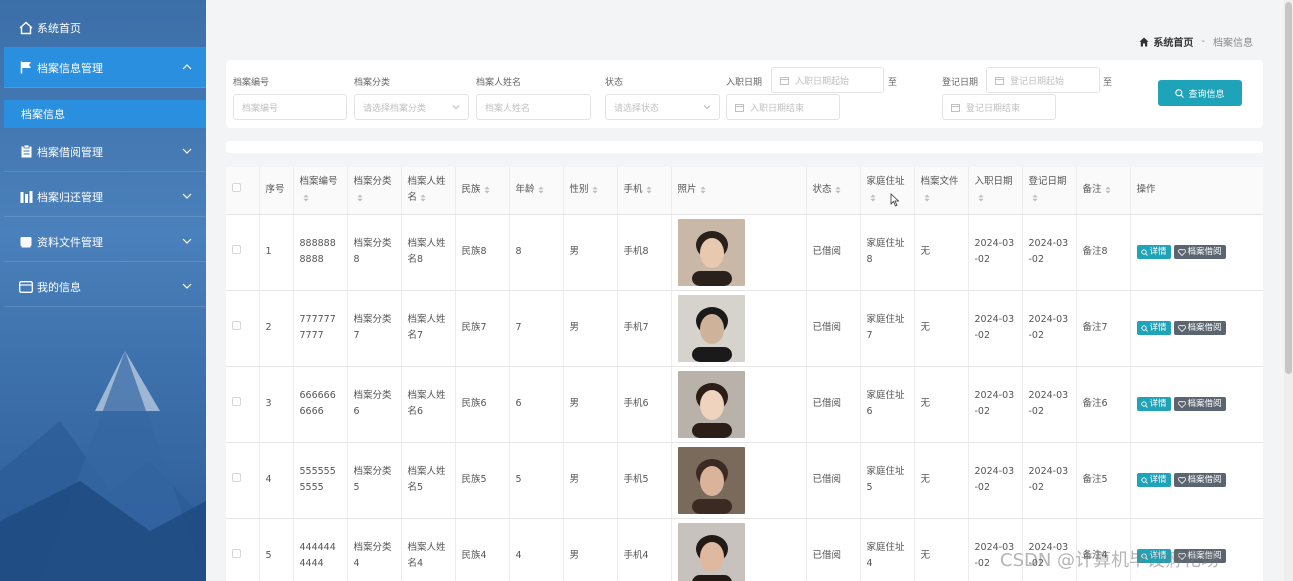  I want to click on header-note: 备注, so click(1103, 191).